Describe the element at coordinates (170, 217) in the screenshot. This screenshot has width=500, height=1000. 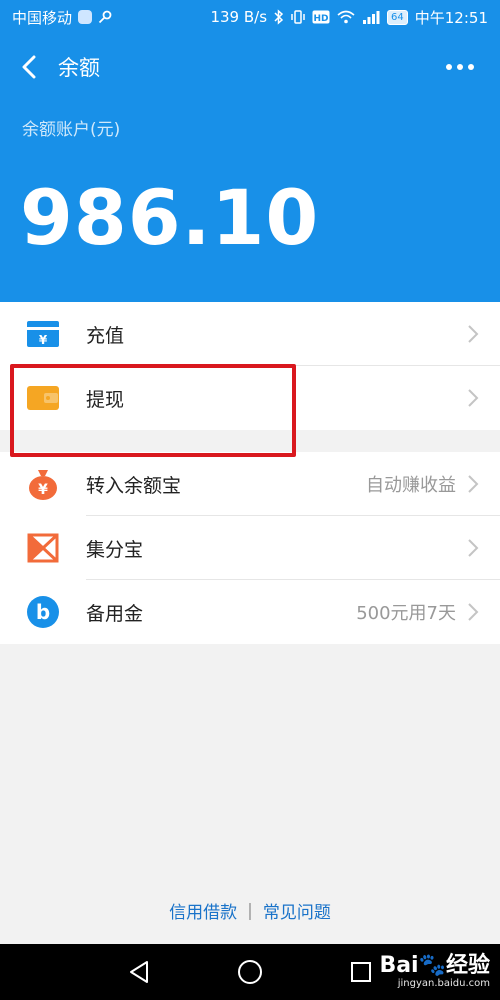
I see `balance-amount: 986.10` at that location.